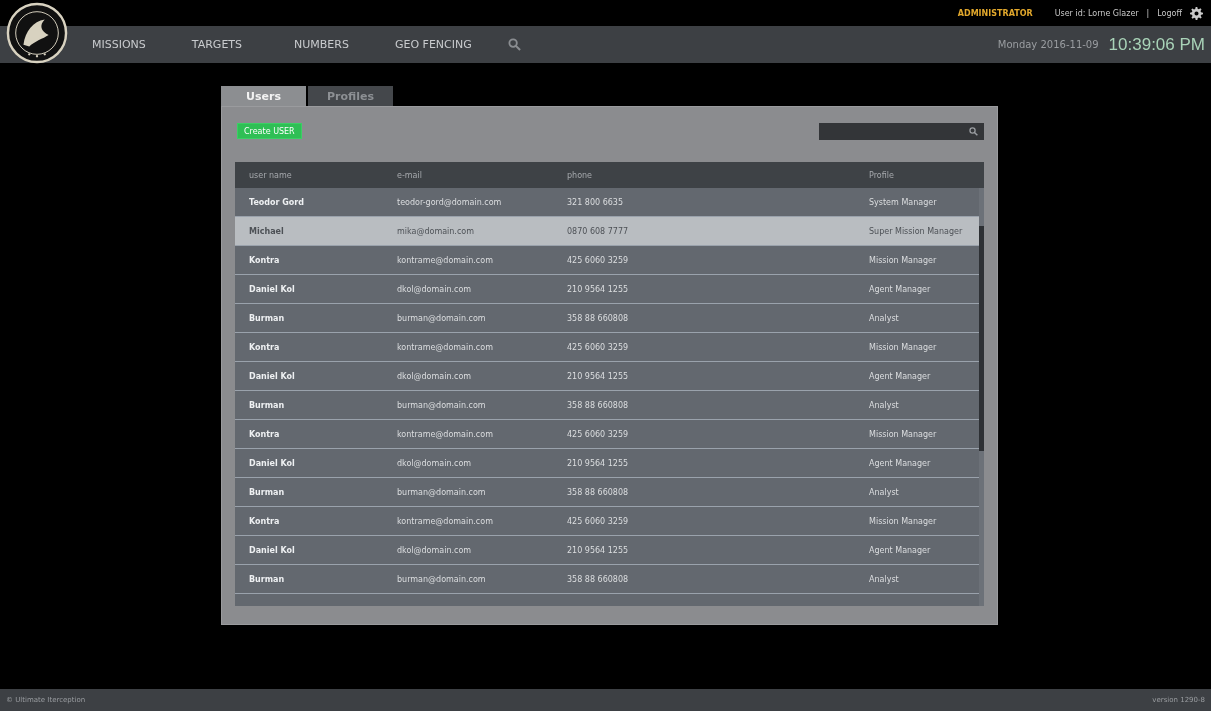 Image resolution: width=1211 pixels, height=711 pixels. Describe the element at coordinates (119, 44) in the screenshot. I see `nav-link: MISSIONS` at that location.